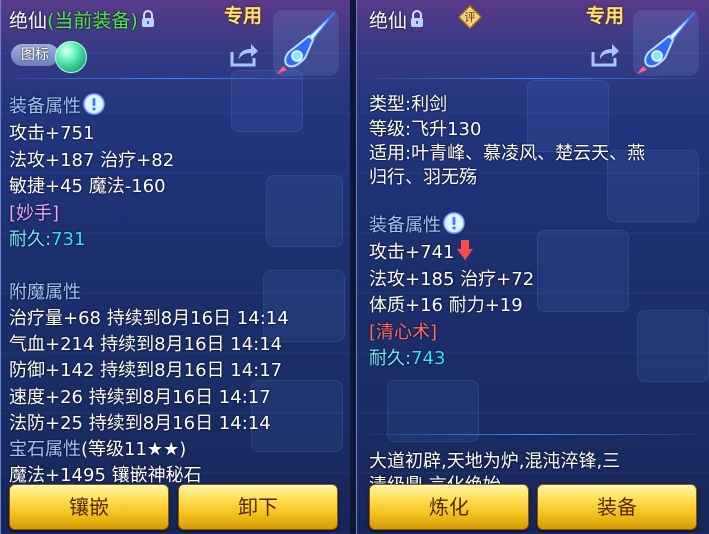  What do you see at coordinates (449, 507) in the screenshot?
I see `refine-button: 炼化` at bounding box center [449, 507].